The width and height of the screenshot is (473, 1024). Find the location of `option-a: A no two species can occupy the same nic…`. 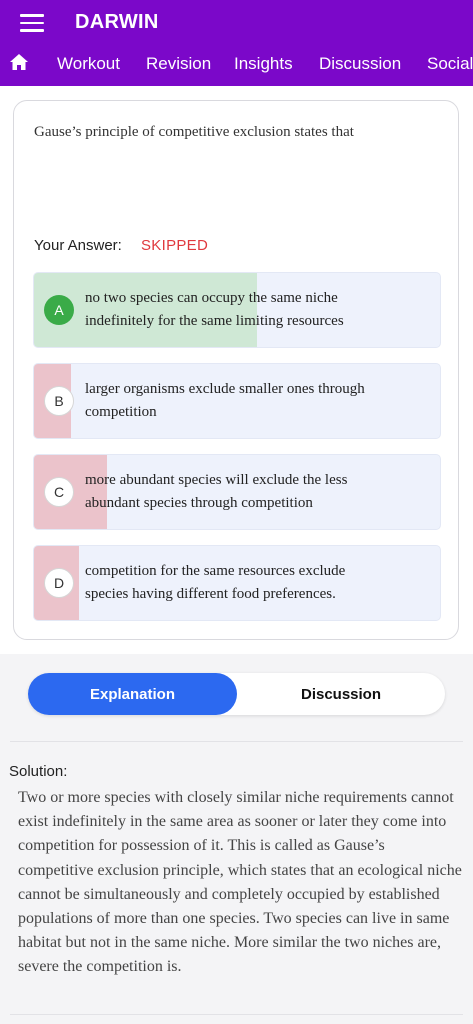

option-a: A no two species can occupy the same nic… is located at coordinates (237, 310).